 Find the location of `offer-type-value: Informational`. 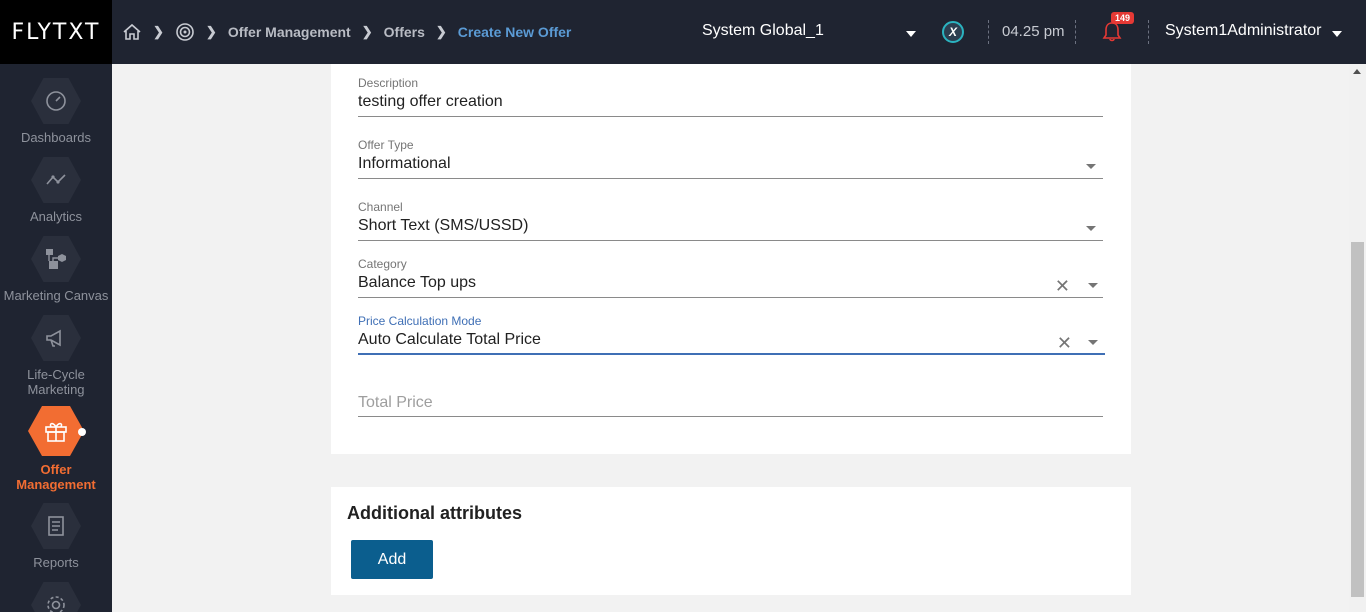

offer-type-value: Informational is located at coordinates (404, 163).